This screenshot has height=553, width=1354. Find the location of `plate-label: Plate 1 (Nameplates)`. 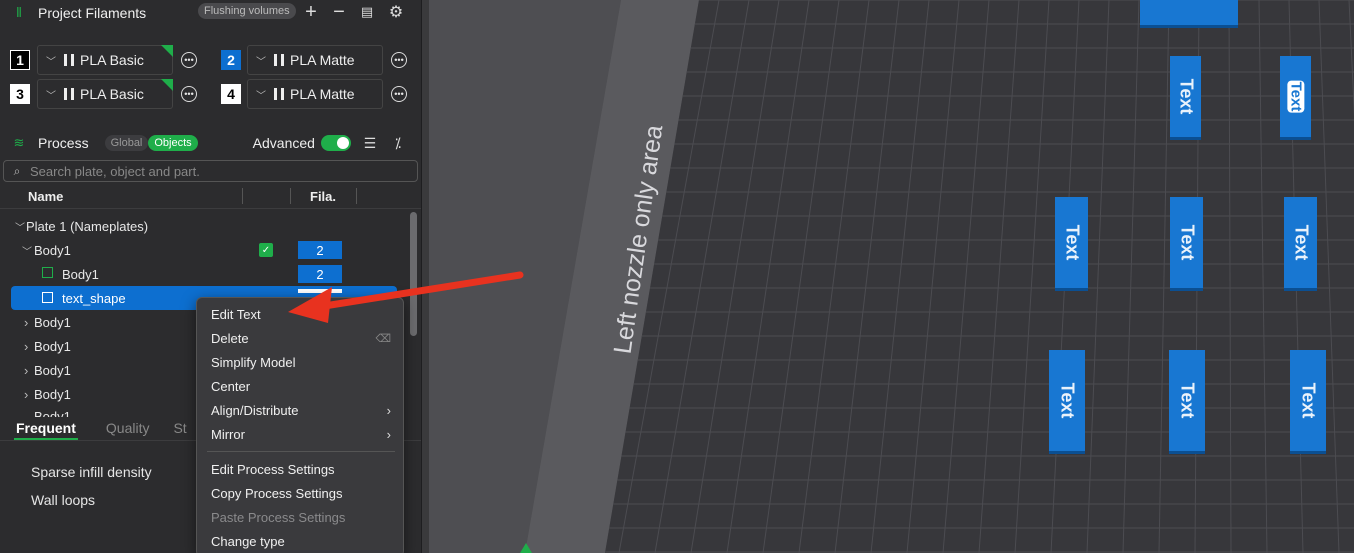

plate-label: Plate 1 (Nameplates) is located at coordinates (87, 226).